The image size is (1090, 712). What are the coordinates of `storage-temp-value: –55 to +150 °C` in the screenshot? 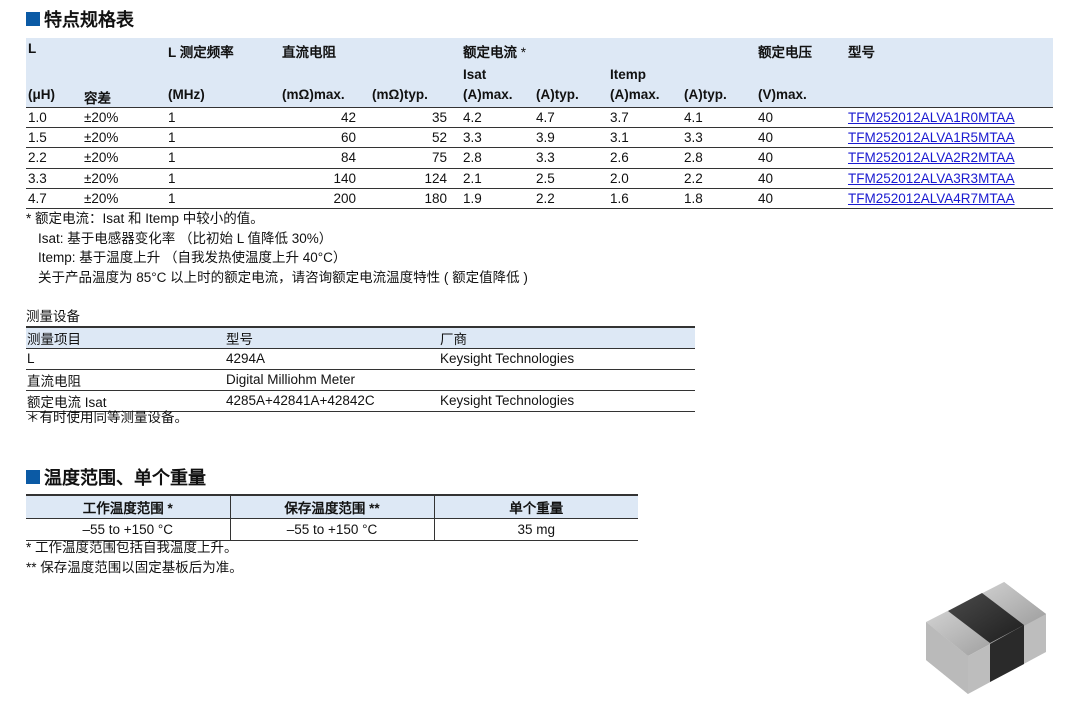 It's located at (331, 529).